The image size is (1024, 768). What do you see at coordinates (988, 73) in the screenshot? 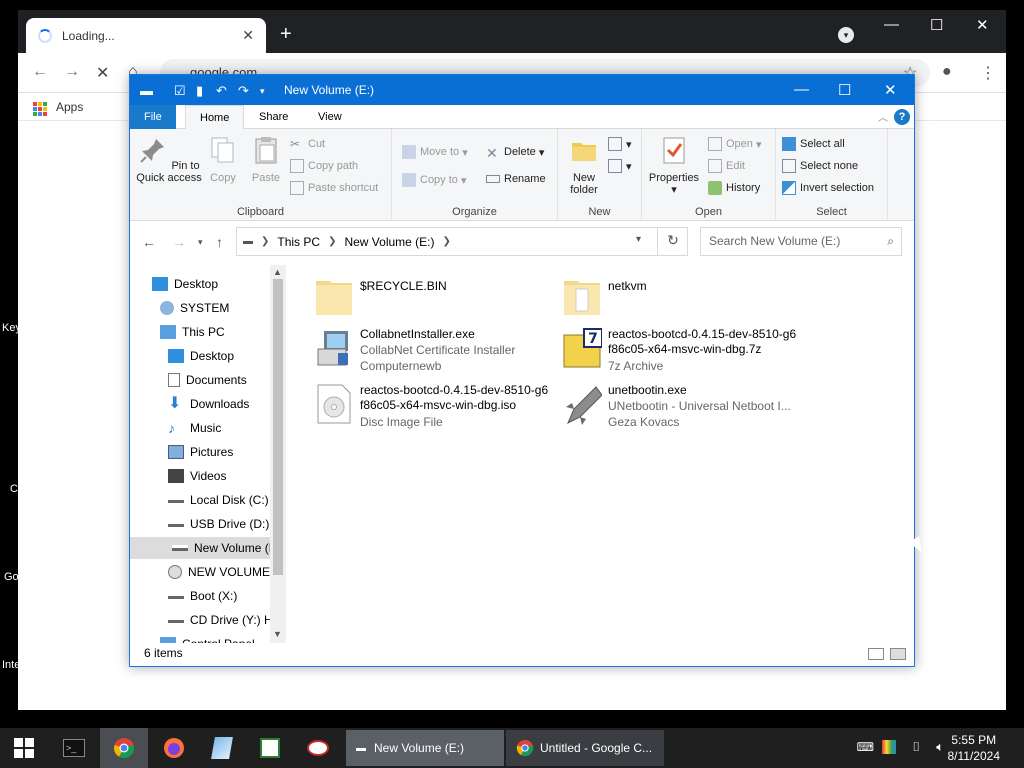
I see `menu-icon: ⋮` at bounding box center [988, 73].